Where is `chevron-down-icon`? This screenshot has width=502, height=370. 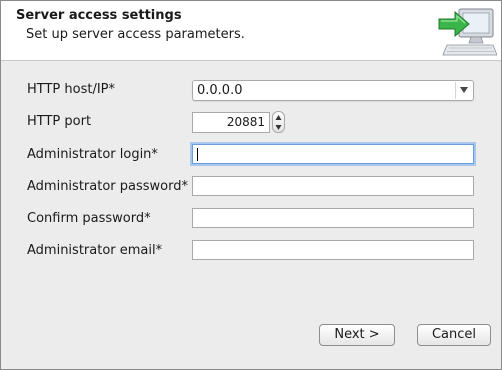
chevron-down-icon is located at coordinates (464, 90).